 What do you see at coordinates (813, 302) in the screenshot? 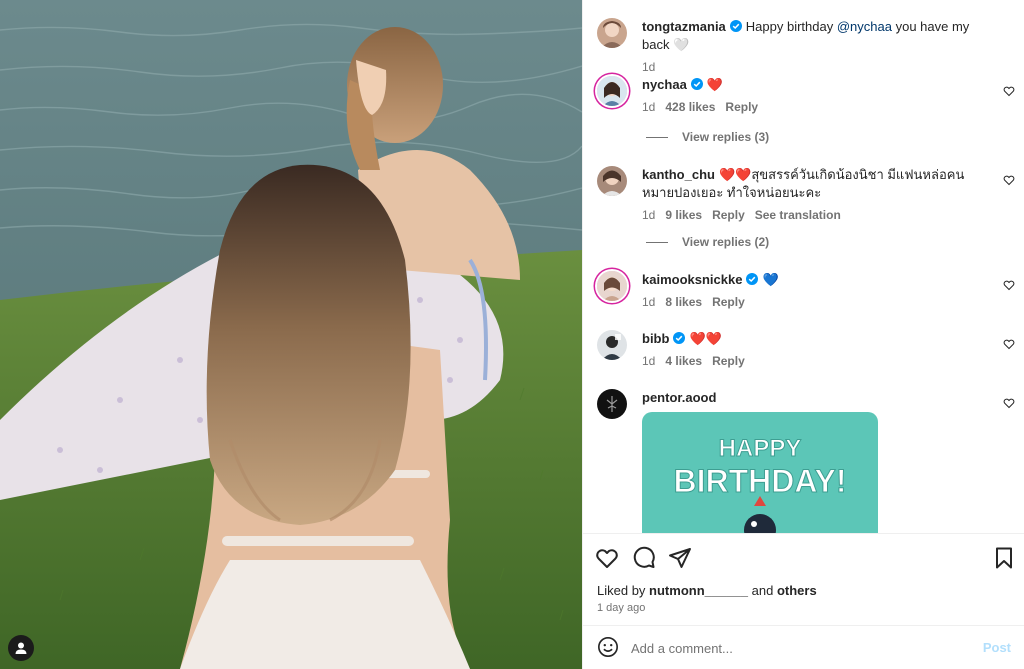
I see `comment-meta: 1d 8 likes Reply` at bounding box center [813, 302].